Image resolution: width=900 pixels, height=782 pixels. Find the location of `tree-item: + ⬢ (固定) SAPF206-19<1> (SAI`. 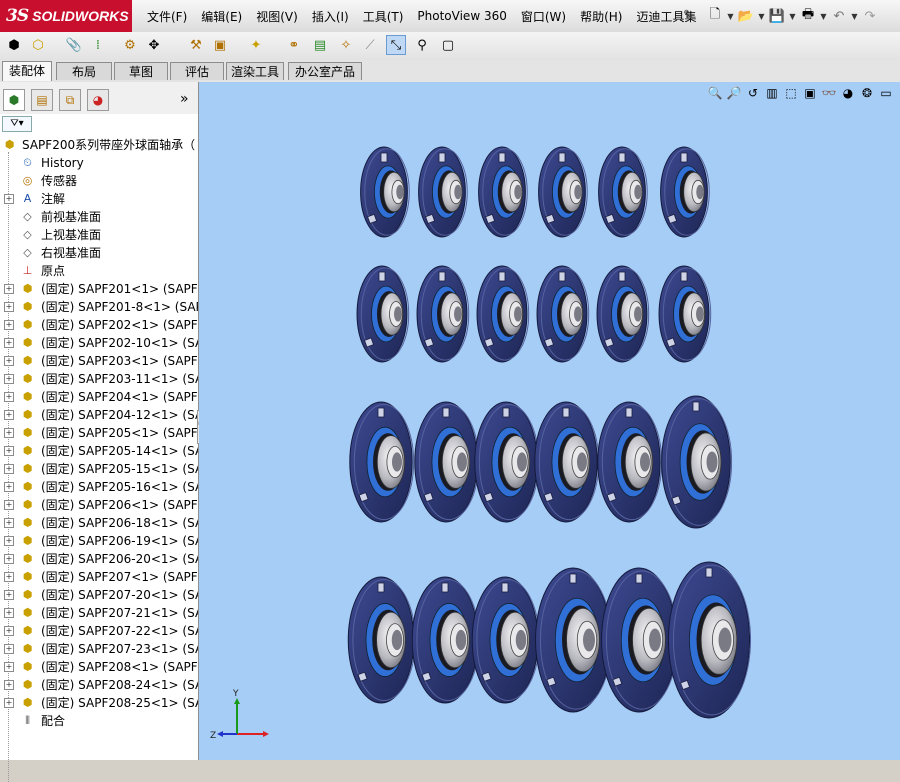

tree-item: + ⬢ (固定) SAPF206-19<1> (SAI is located at coordinates (99, 541).